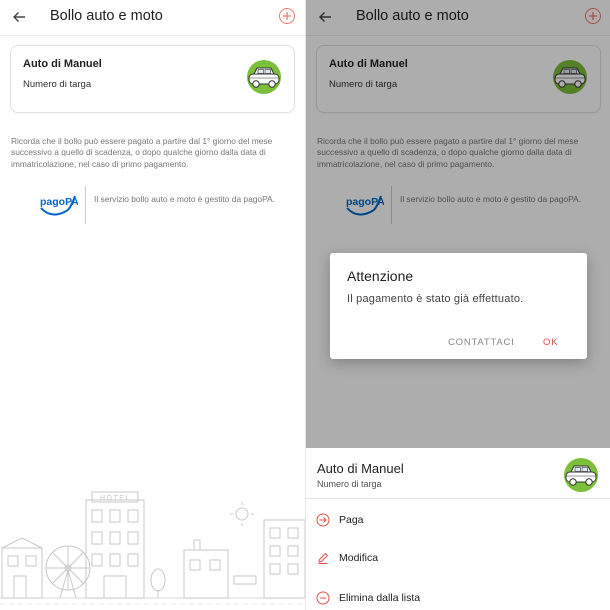 Image resolution: width=610 pixels, height=610 pixels. Describe the element at coordinates (115, 498) in the screenshot. I see `illustration-hotel-sign: HOTEL` at that location.